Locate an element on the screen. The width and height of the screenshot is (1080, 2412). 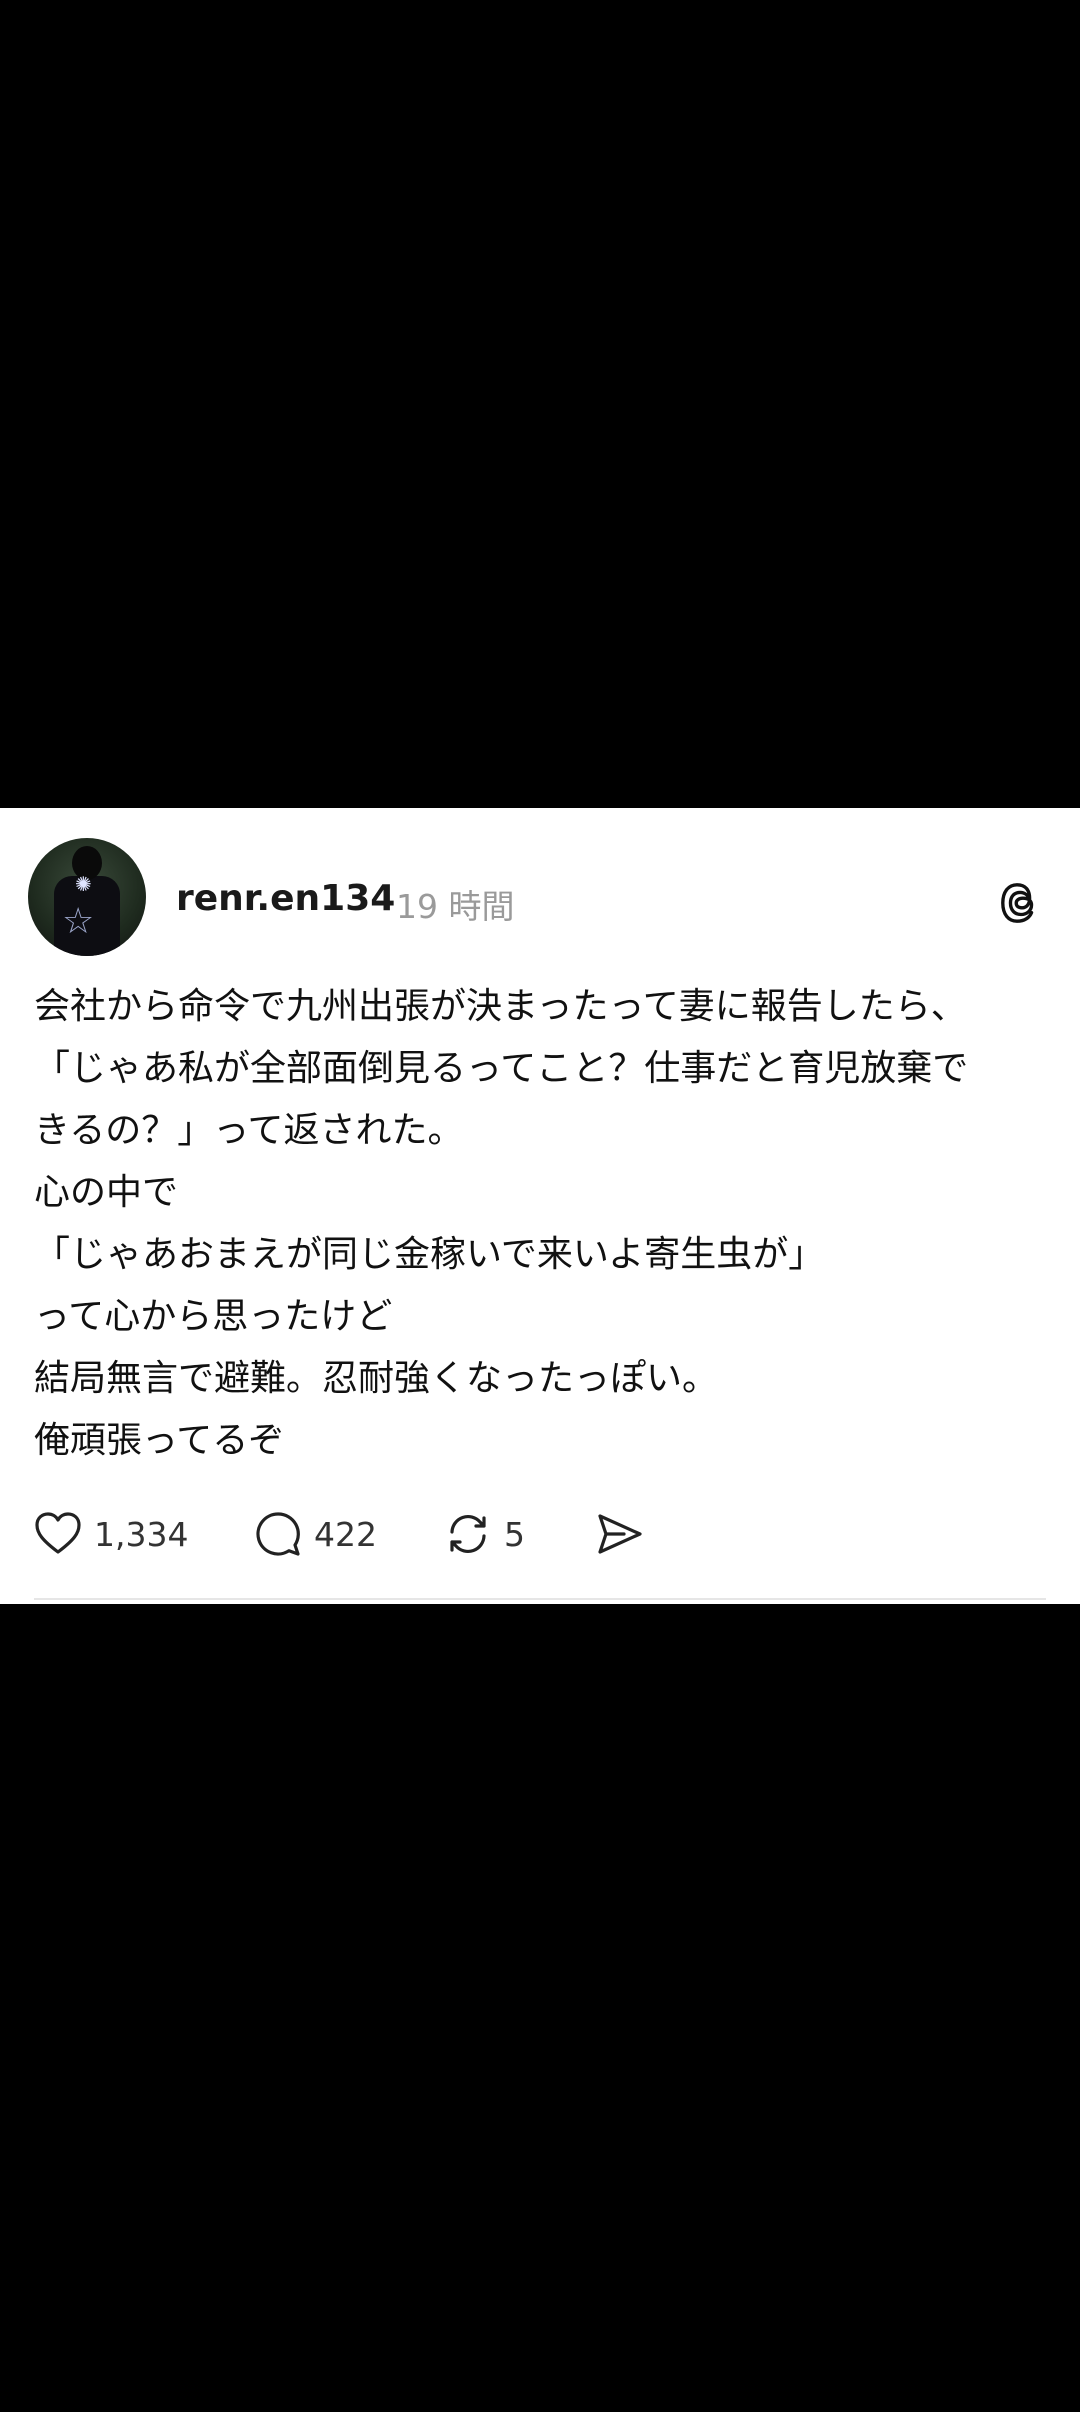
send-icon is located at coordinates (620, 1534).